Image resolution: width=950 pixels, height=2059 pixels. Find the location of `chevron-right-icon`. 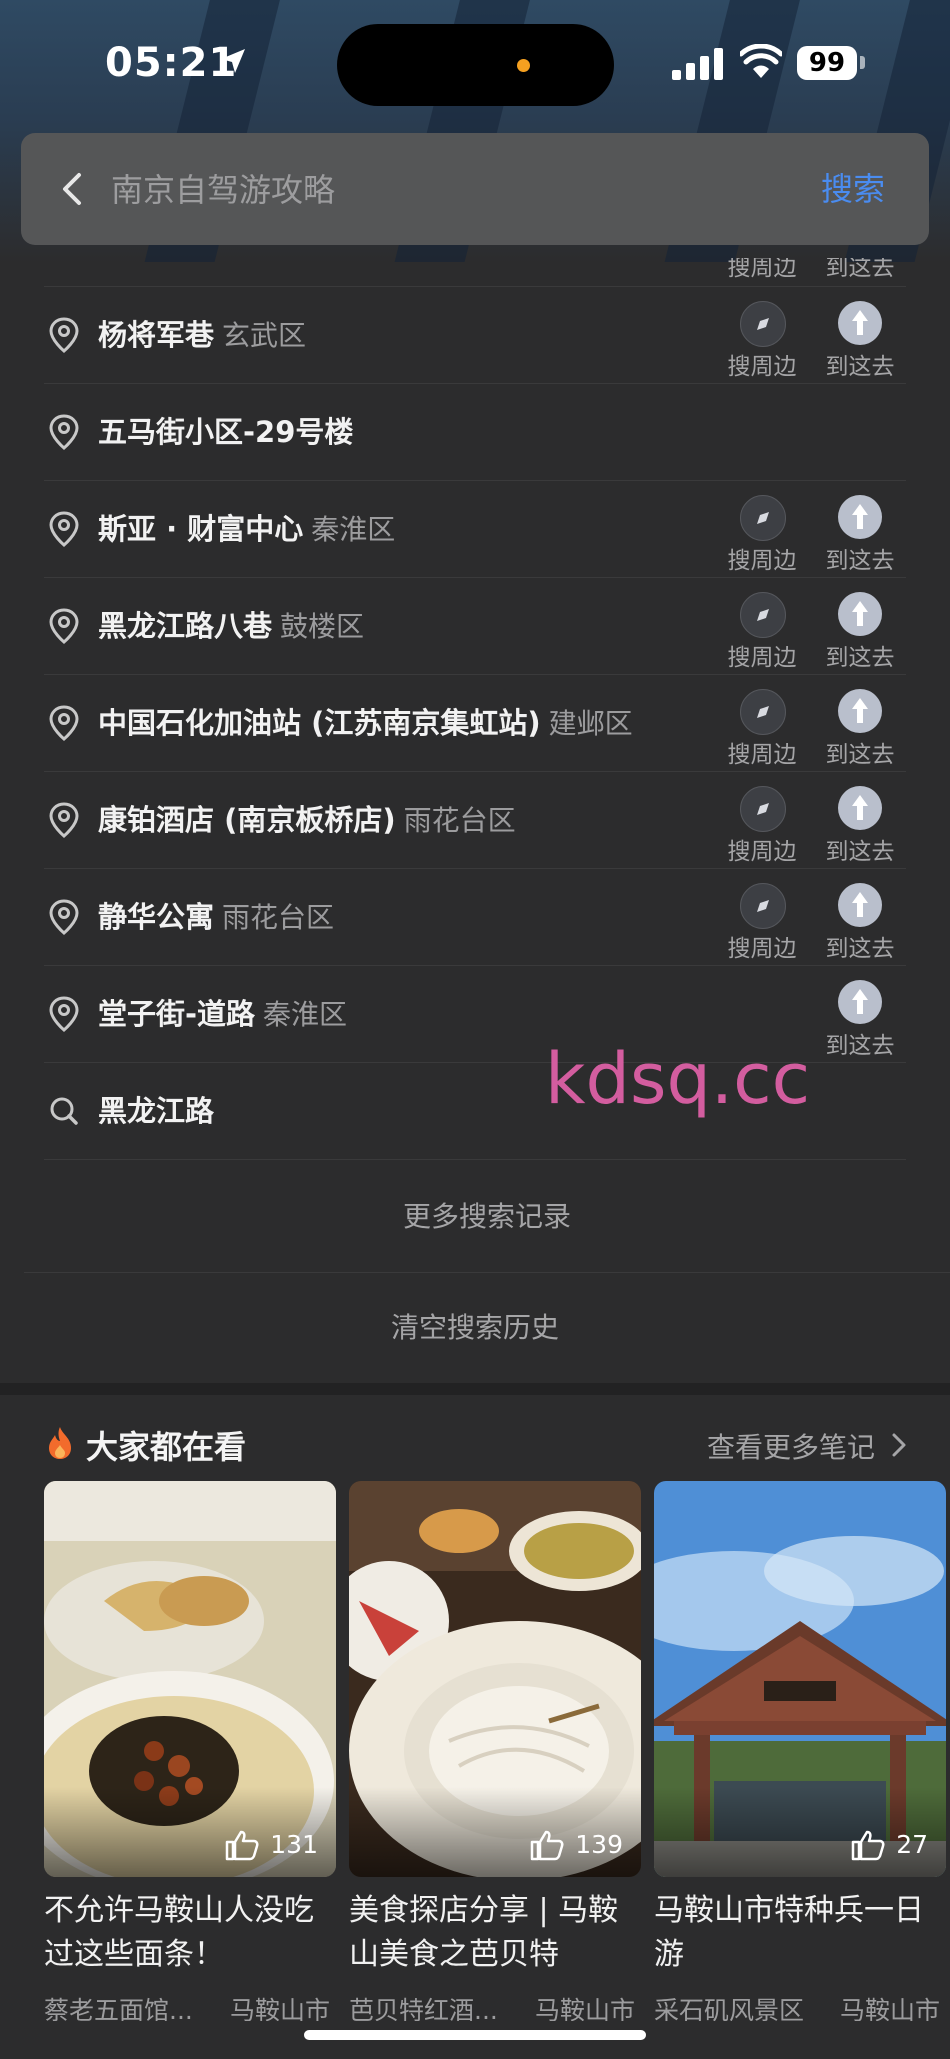

chevron-right-icon is located at coordinates (899, 1445).